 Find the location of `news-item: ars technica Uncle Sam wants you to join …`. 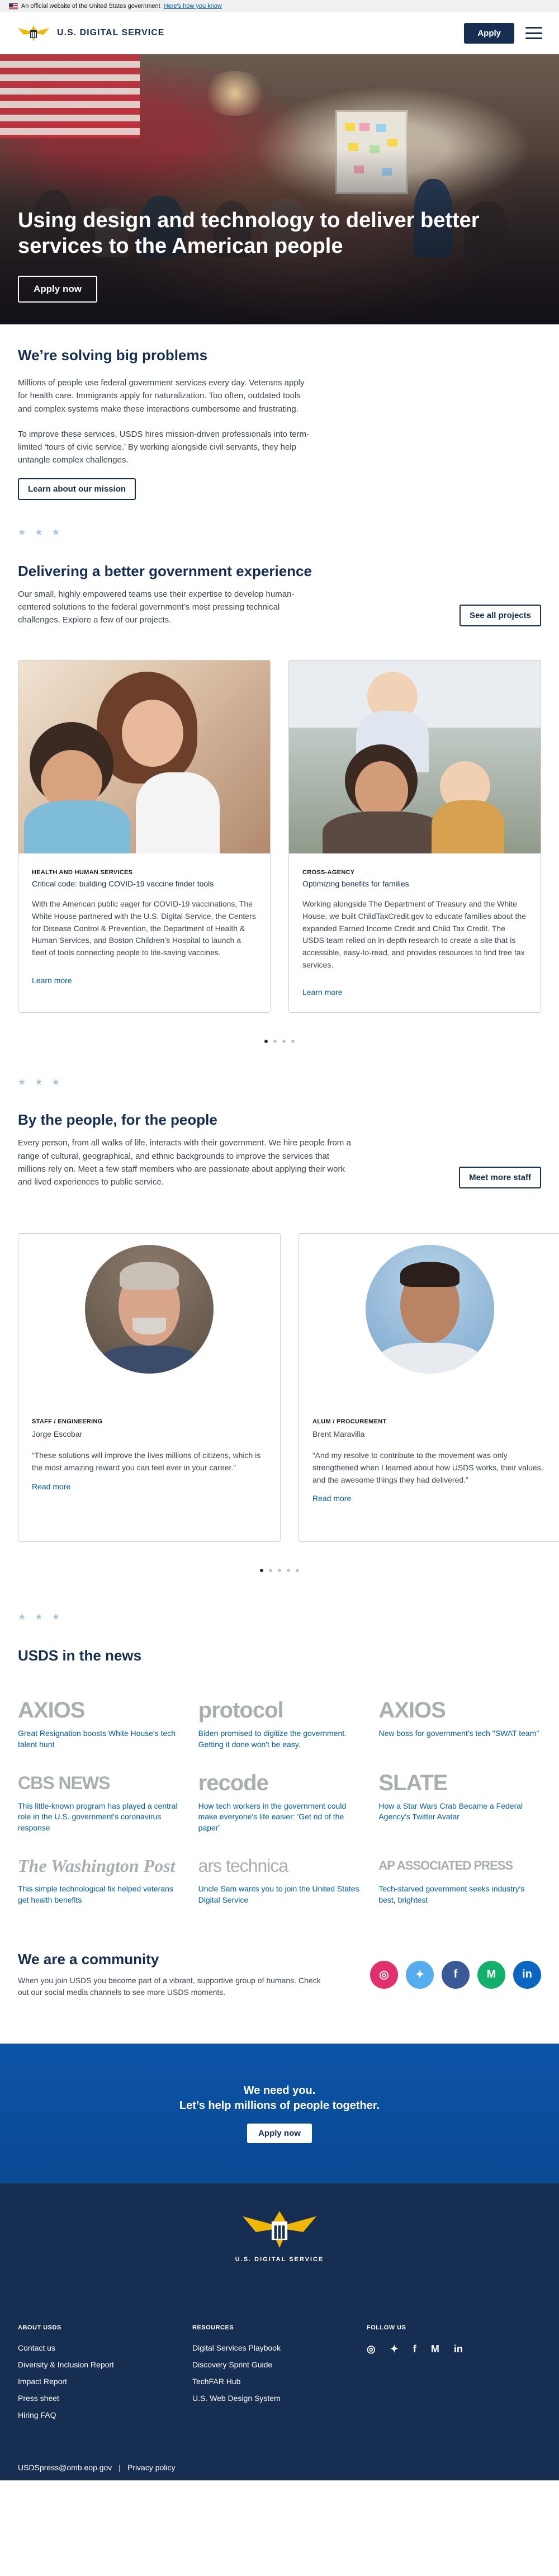

news-item: ars technica Uncle Sam wants you to join … is located at coordinates (279, 1879).